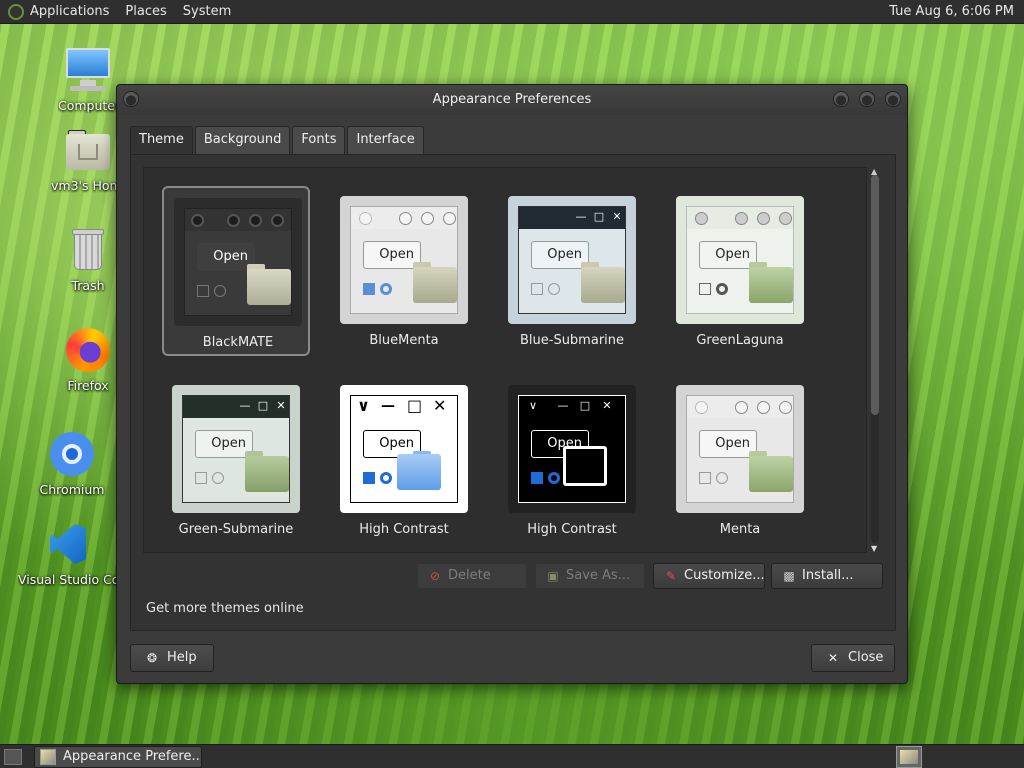  Describe the element at coordinates (472, 576) in the screenshot. I see `delete-button: ⊘ Delete` at that location.